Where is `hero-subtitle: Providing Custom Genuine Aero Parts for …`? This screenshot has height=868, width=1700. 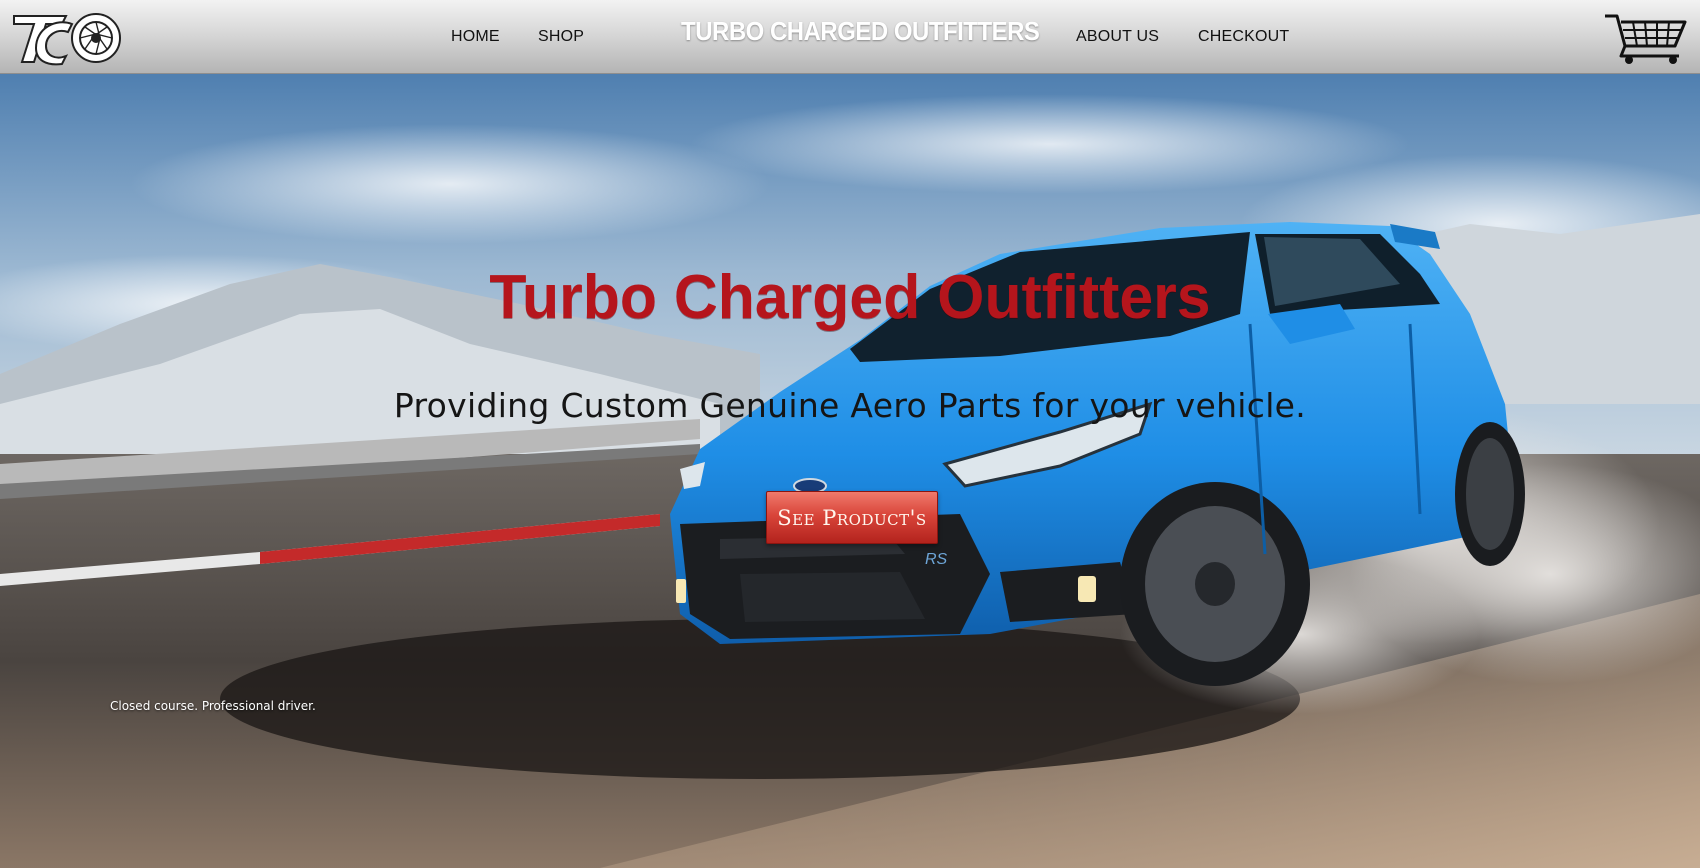 hero-subtitle: Providing Custom Genuine Aero Parts for … is located at coordinates (850, 405).